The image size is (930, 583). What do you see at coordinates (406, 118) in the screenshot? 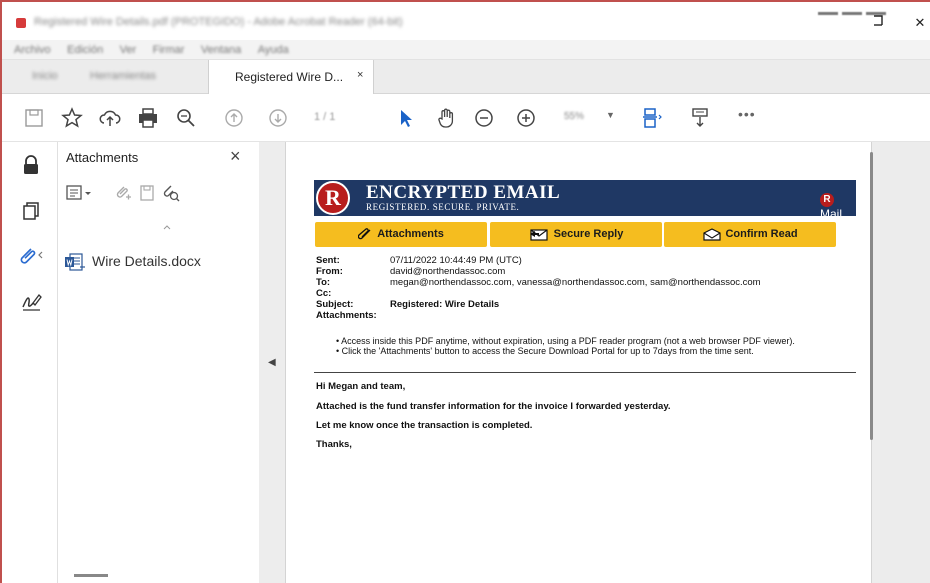
I see `select-cursor-icon` at bounding box center [406, 118].